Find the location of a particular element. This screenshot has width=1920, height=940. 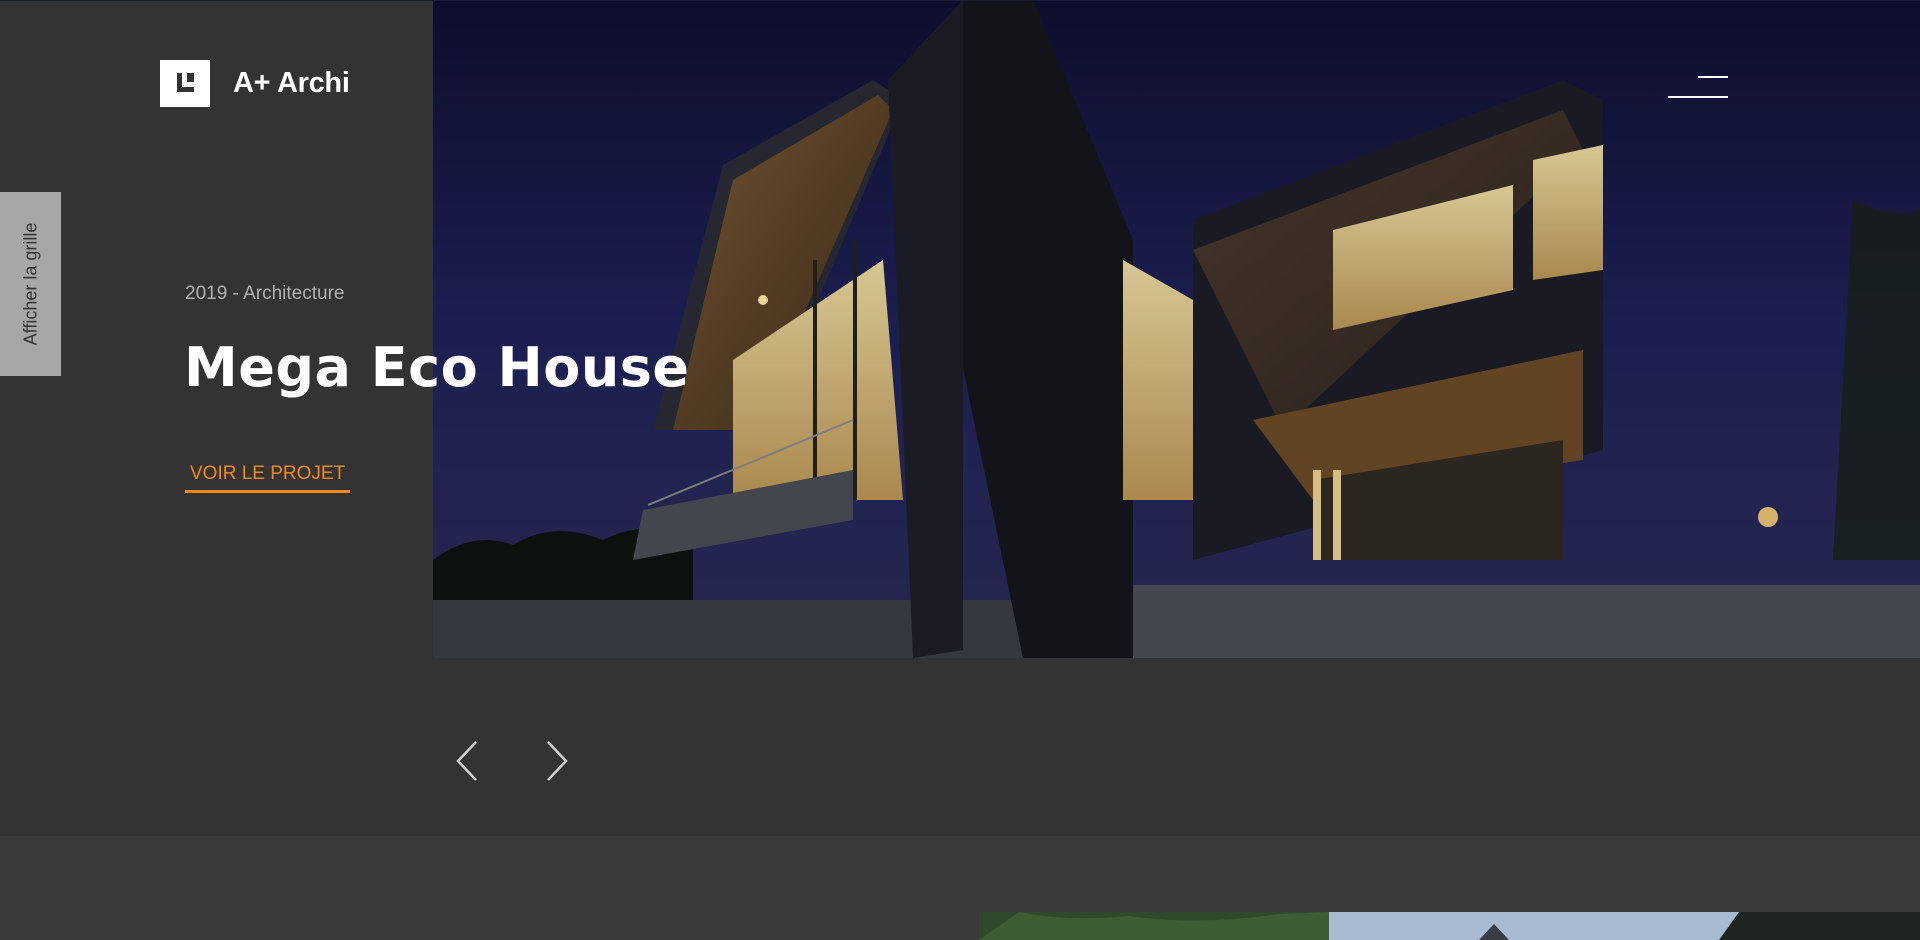

project-title: Mega Eco House is located at coordinates (437, 367).